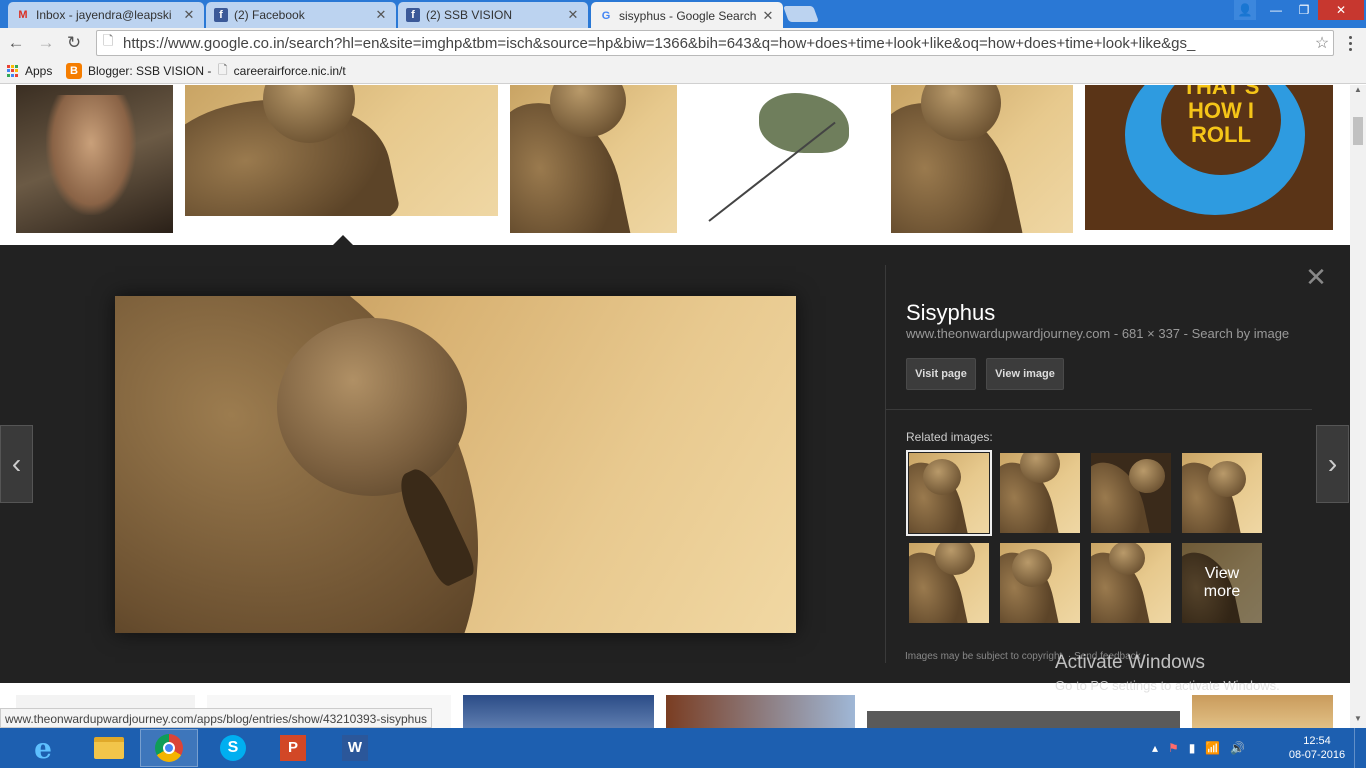 The width and height of the screenshot is (1366, 768). What do you see at coordinates (1358, 131) in the screenshot?
I see `scroll-thumb` at bounding box center [1358, 131].